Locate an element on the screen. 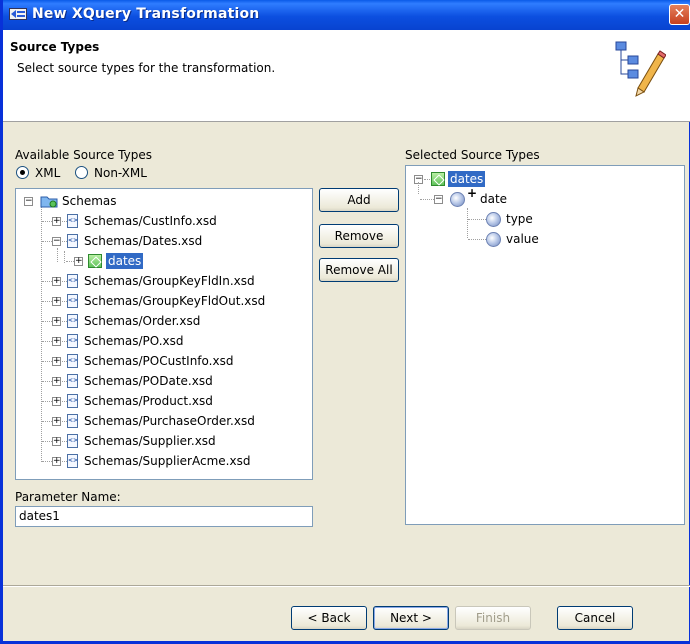  cancel-button: Cancel is located at coordinates (595, 618).